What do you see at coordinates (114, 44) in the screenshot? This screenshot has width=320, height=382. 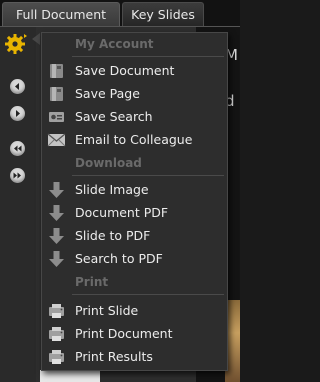 I see `menu-header-my-account: My Account` at bounding box center [114, 44].